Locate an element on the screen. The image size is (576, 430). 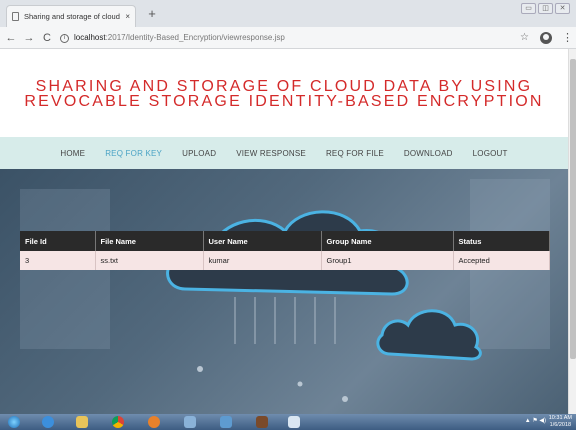
column-header-group-name: Group Name is located at coordinates (387, 241).